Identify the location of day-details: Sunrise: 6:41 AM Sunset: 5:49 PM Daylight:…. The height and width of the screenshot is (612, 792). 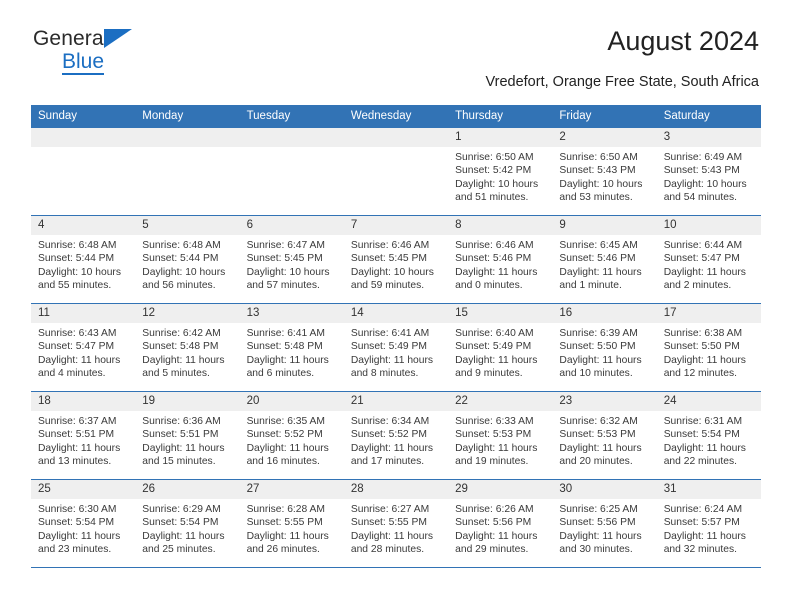
(396, 352).